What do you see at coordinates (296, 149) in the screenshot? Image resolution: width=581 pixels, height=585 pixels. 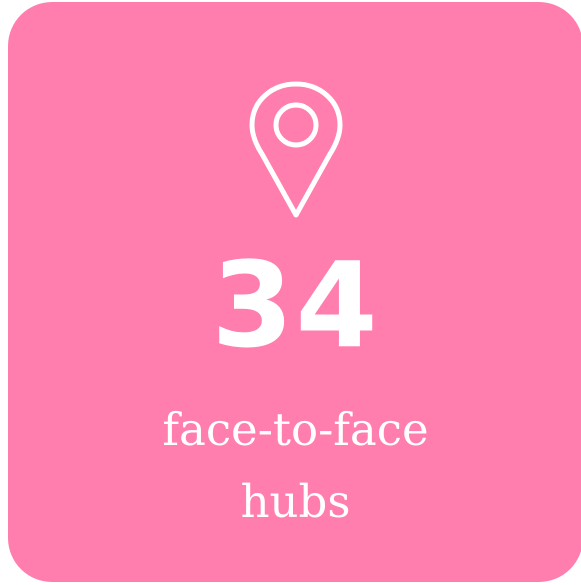 I see `map-pin-icon` at bounding box center [296, 149].